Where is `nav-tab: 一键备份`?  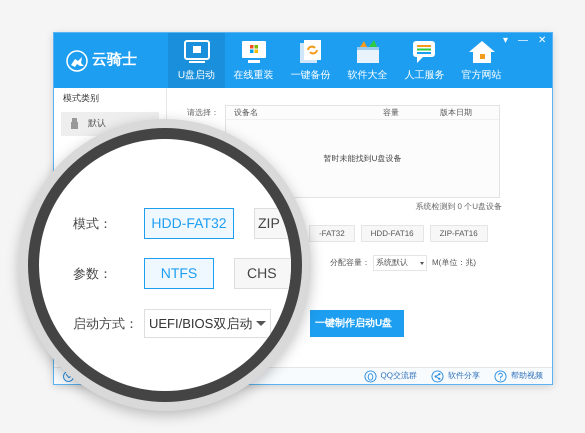
nav-tab: 一键备份 is located at coordinates (310, 60).